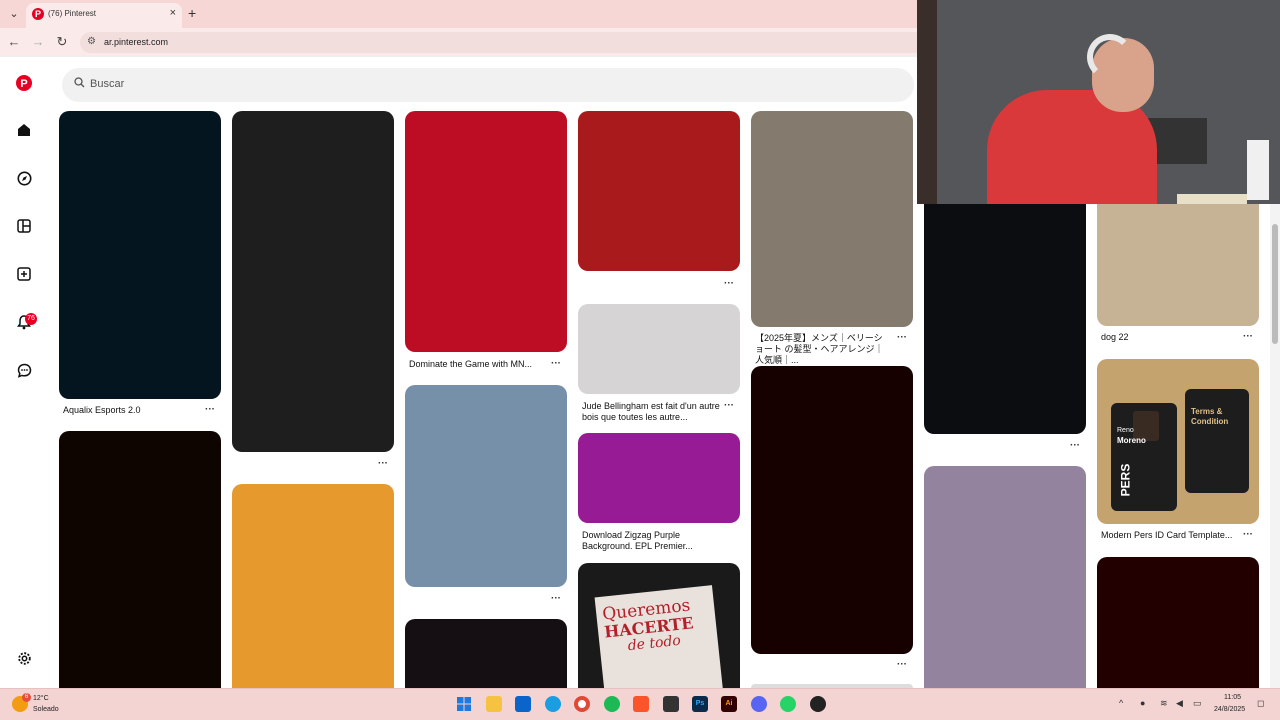 This screenshot has width=1280, height=720. What do you see at coordinates (1164, 703) in the screenshot?
I see `wifi-icon: ≋` at bounding box center [1164, 703].